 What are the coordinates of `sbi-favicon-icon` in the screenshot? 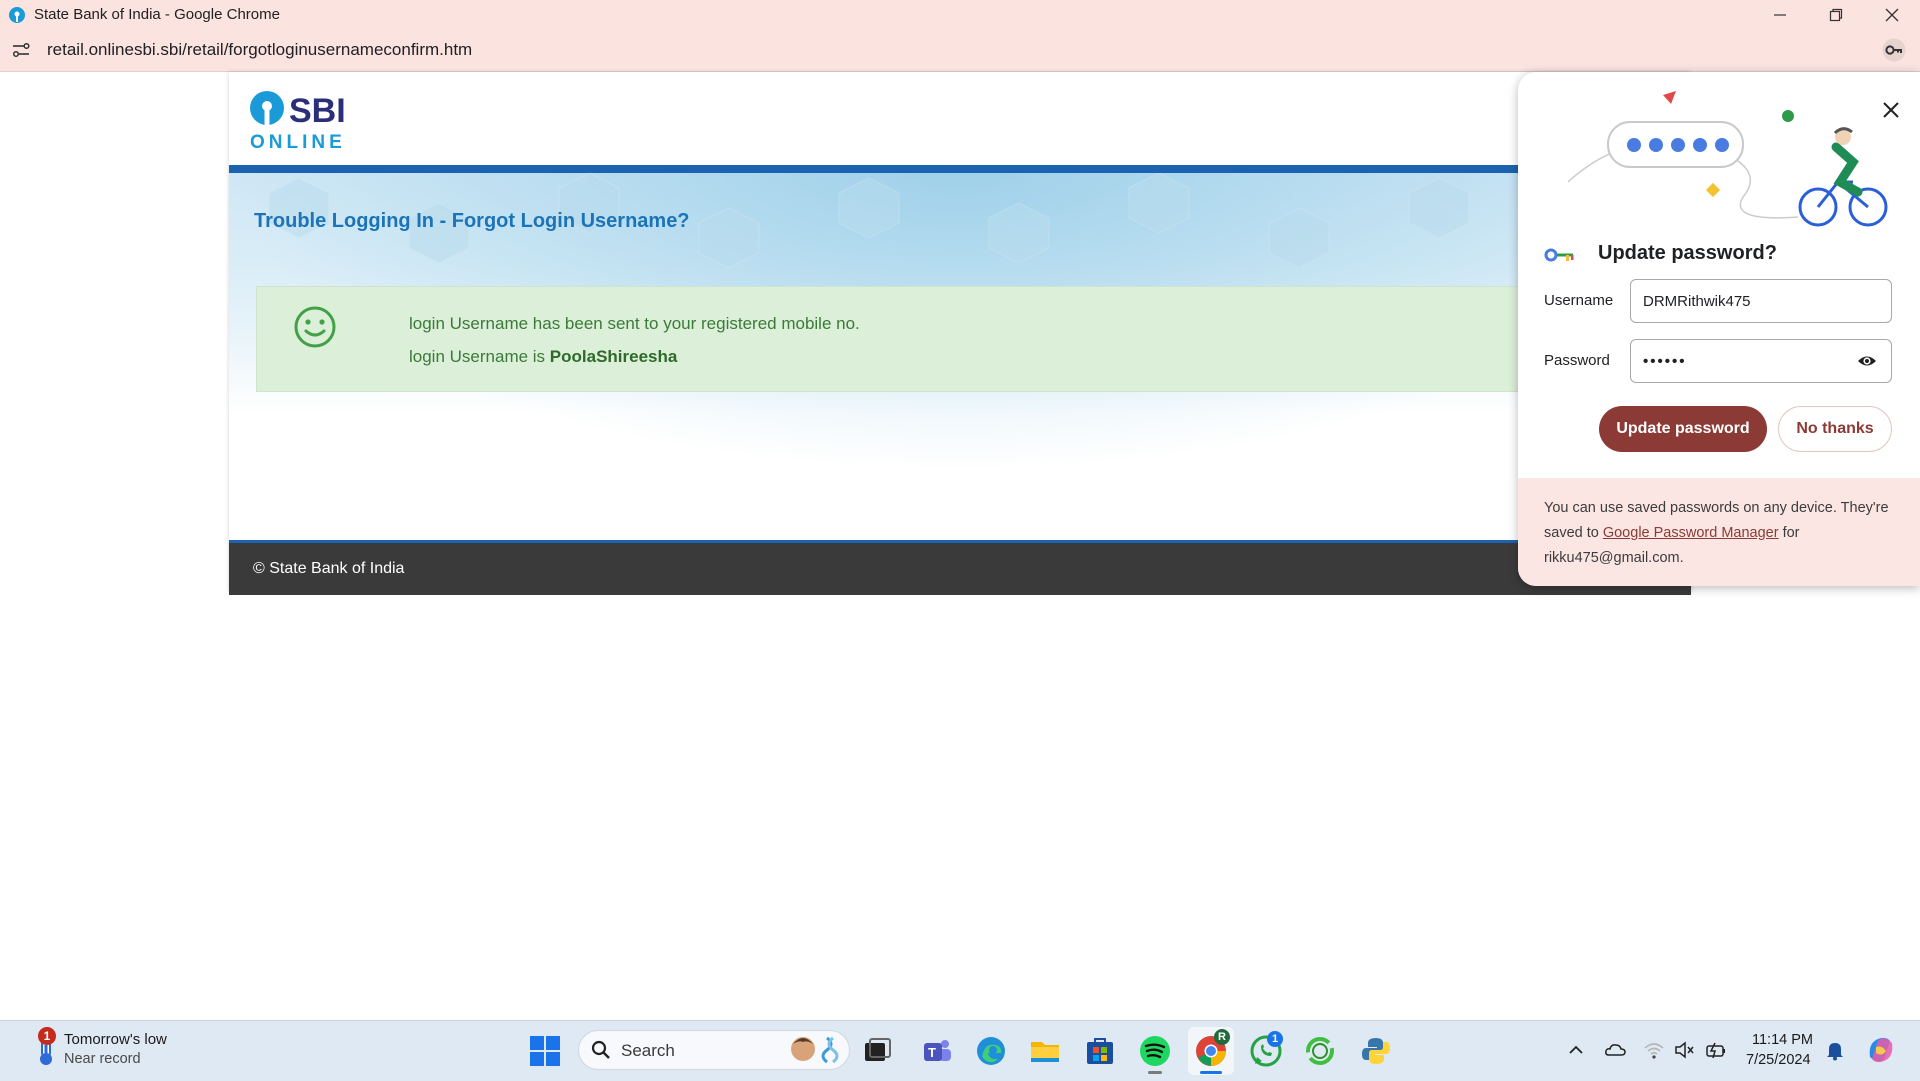 It's located at (17, 14).